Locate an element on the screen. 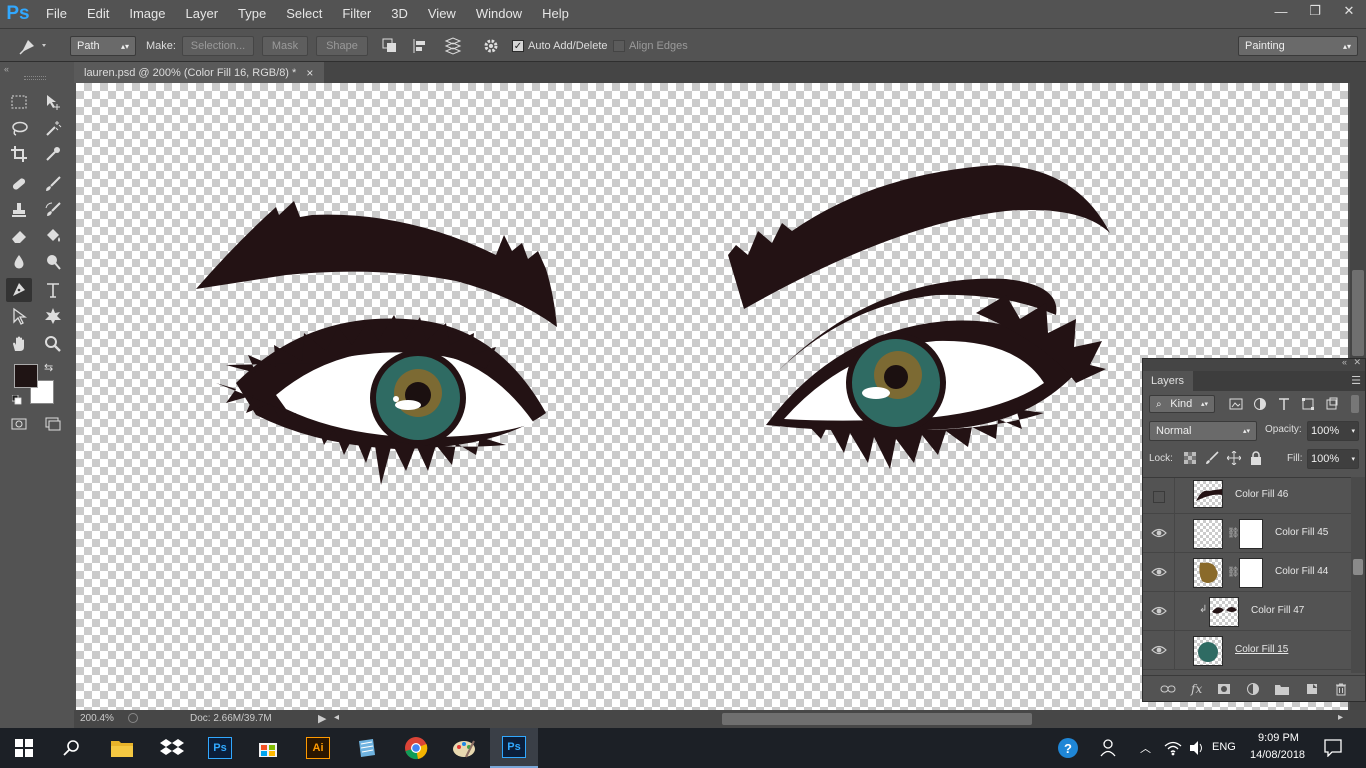 Image resolution: width=1366 pixels, height=768 pixels. brush-tool is located at coordinates (53, 184).